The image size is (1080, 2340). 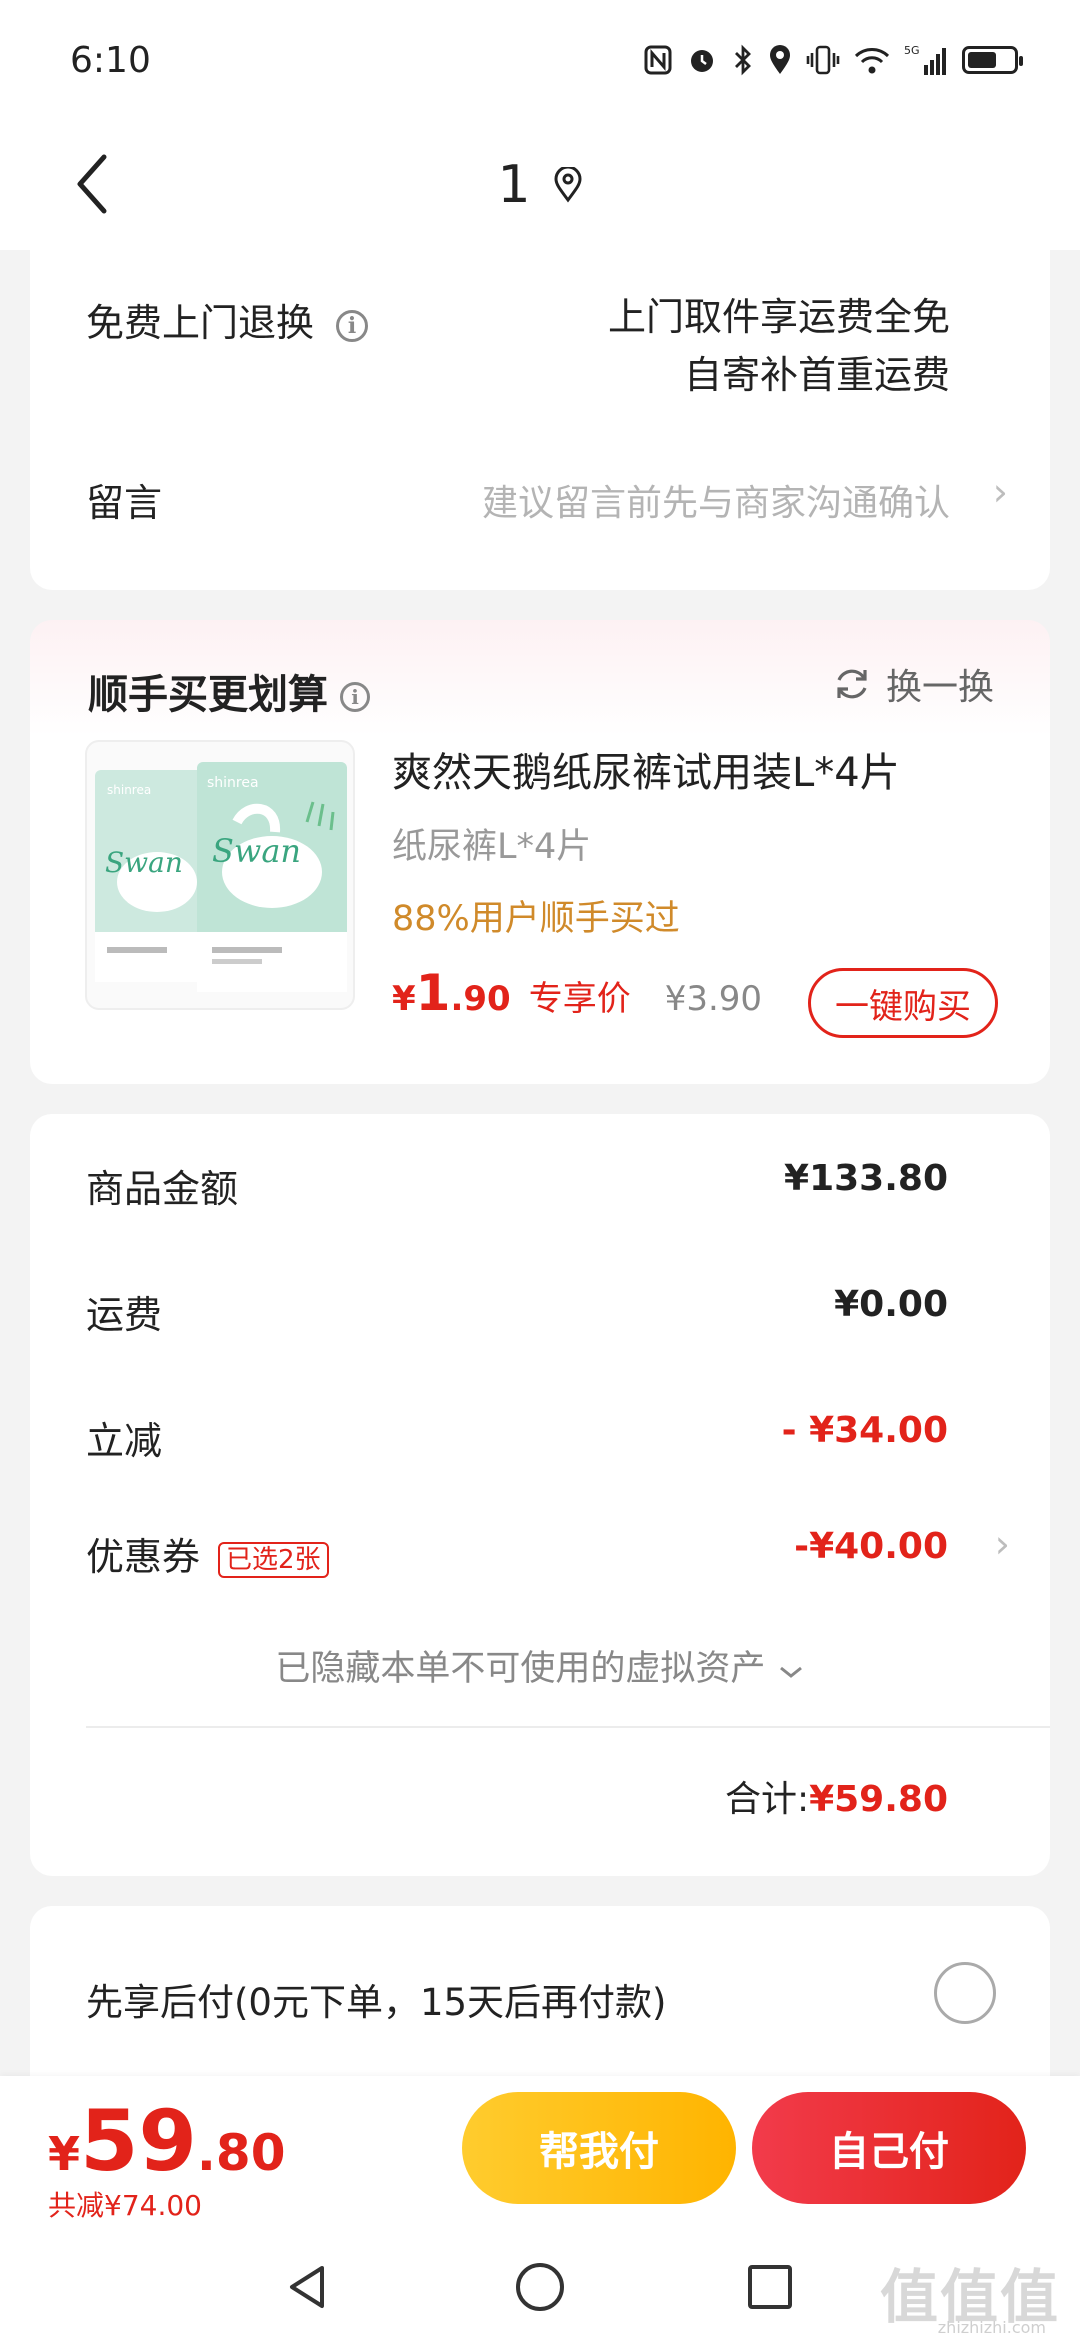 I want to click on wifi-icon, so click(x=872, y=60).